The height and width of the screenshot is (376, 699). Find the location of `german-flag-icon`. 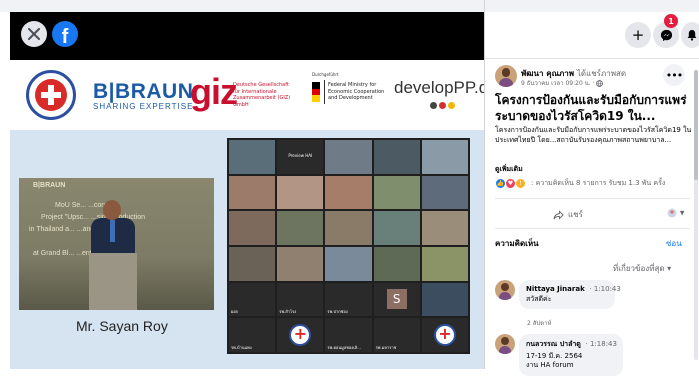

german-flag-icon is located at coordinates (316, 92).